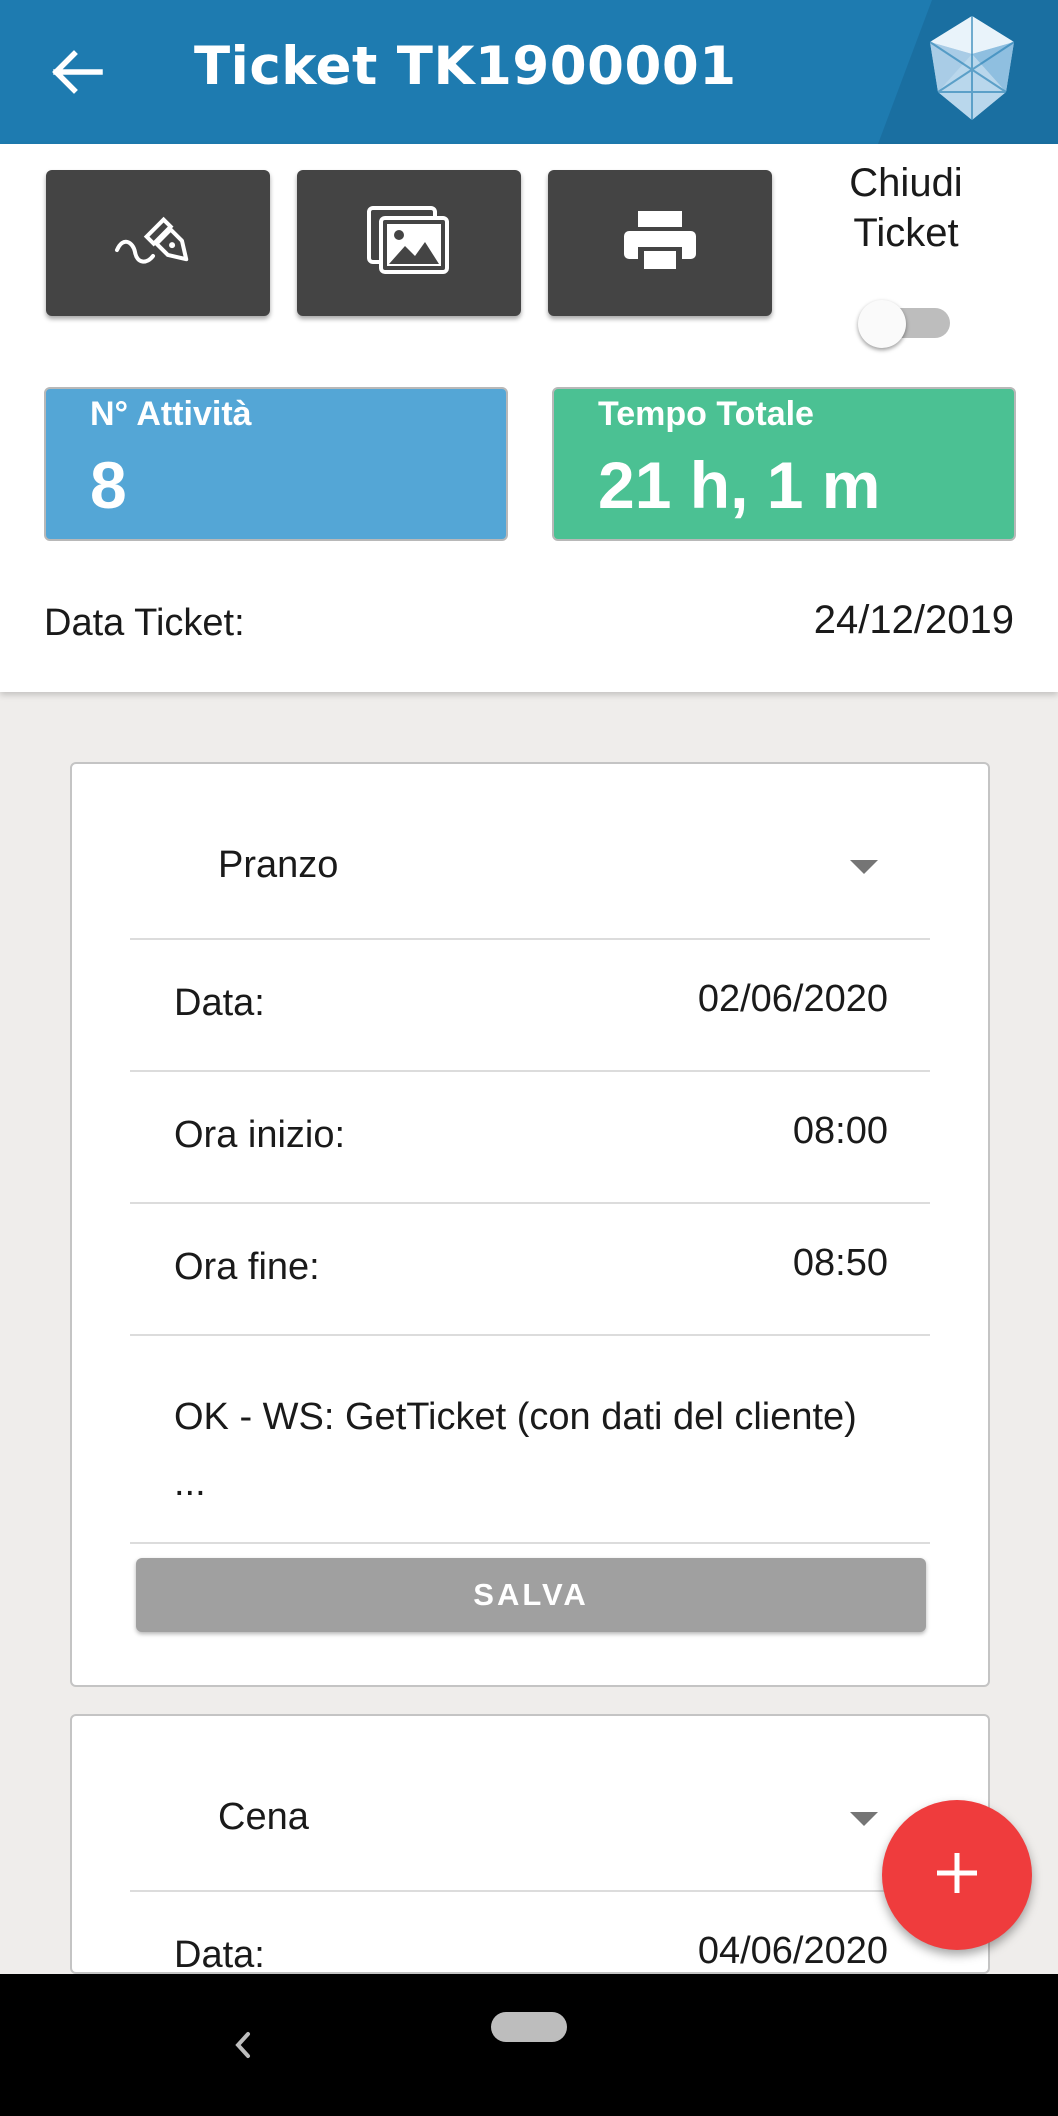  Describe the element at coordinates (263, 1817) in the screenshot. I see `activity-type-select: Cena` at that location.